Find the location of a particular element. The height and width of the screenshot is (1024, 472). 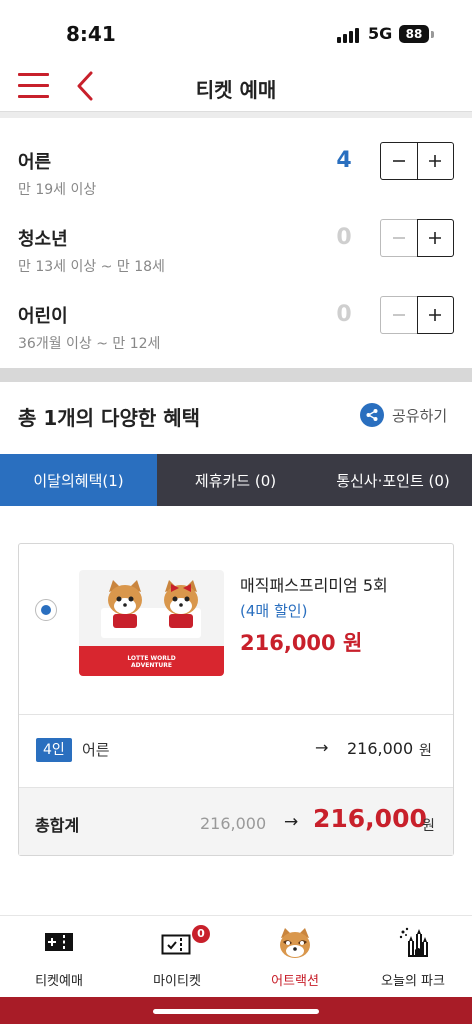

benefits-title: 총 1개의 다양한 혜택 is located at coordinates (109, 418).